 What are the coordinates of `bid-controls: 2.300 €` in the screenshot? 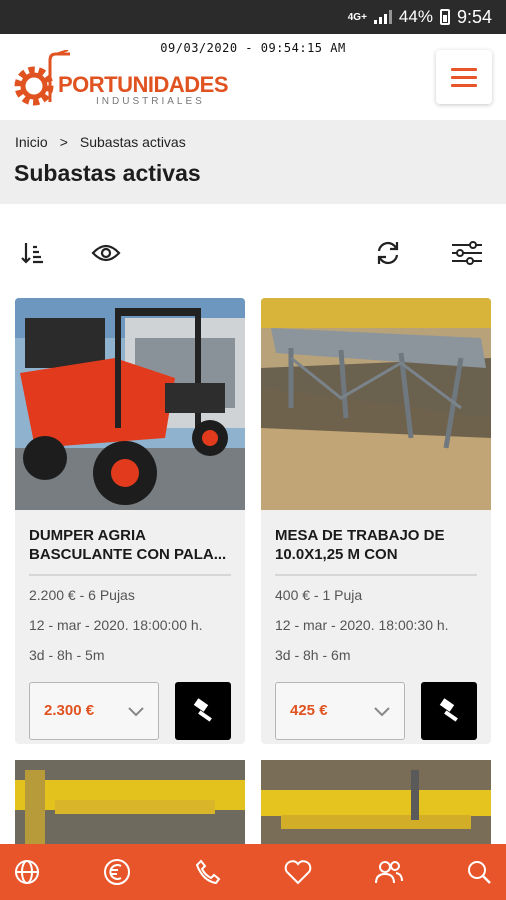 It's located at (130, 711).